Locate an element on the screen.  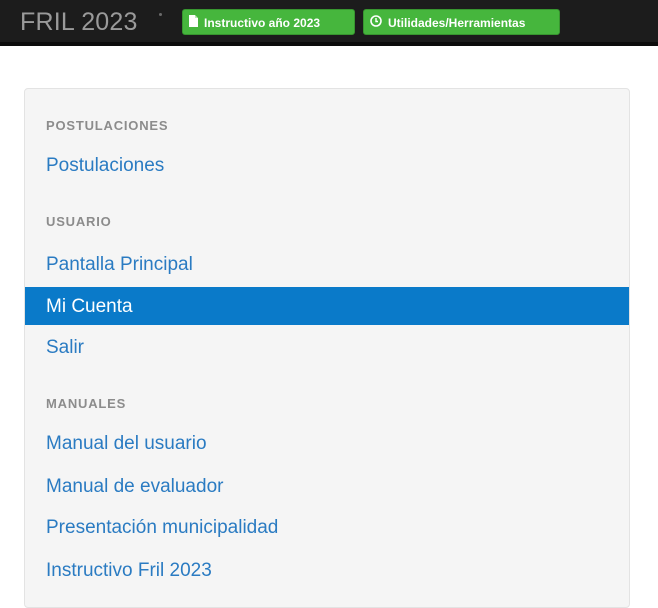
section-header-manuales: MANUALES is located at coordinates (86, 403).